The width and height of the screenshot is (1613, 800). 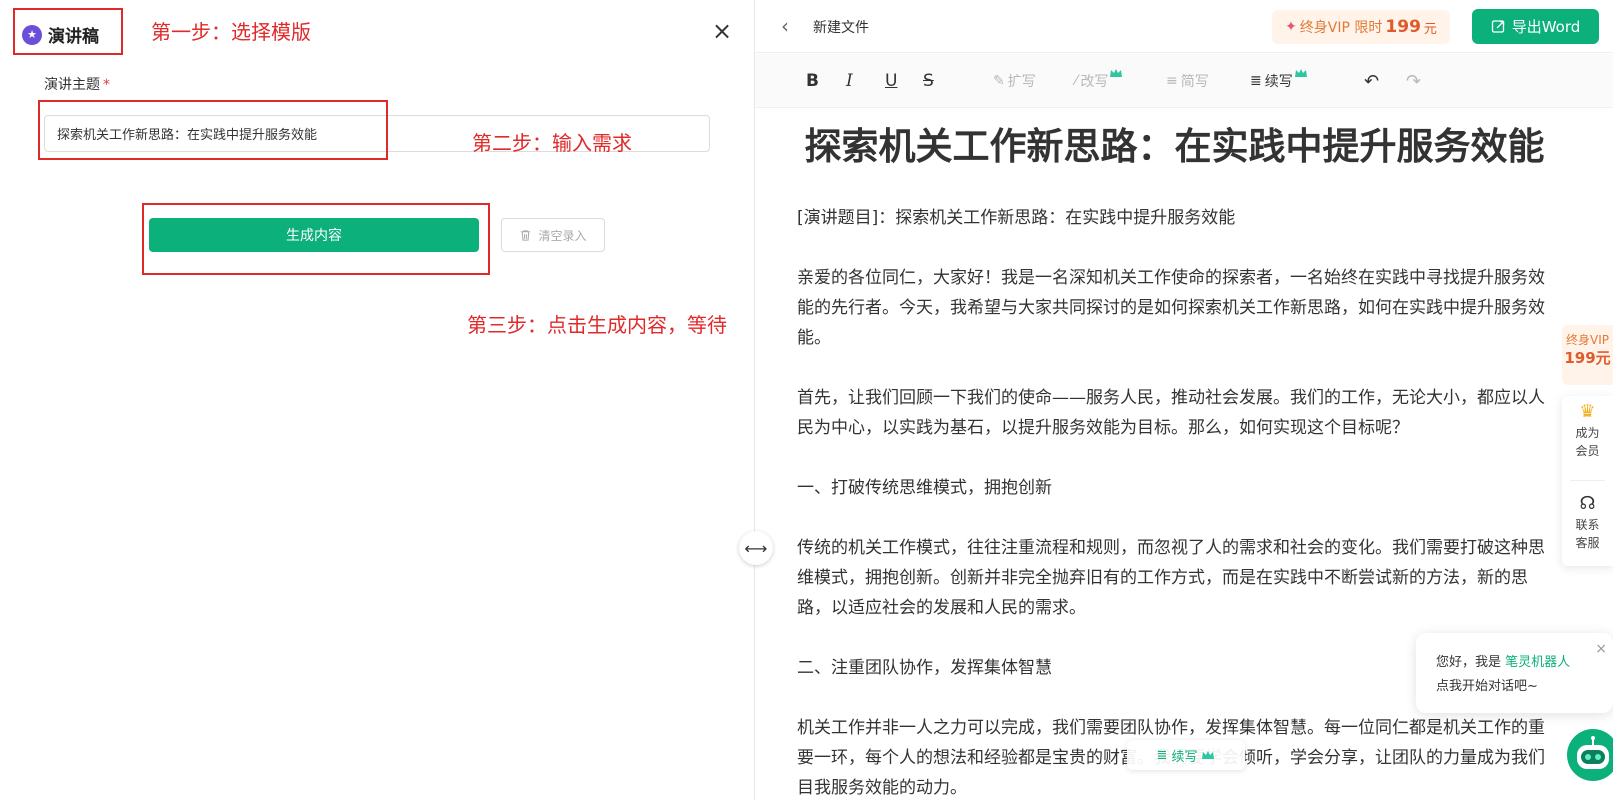 I want to click on template-brand: ★ 演讲稿, so click(x=60, y=34).